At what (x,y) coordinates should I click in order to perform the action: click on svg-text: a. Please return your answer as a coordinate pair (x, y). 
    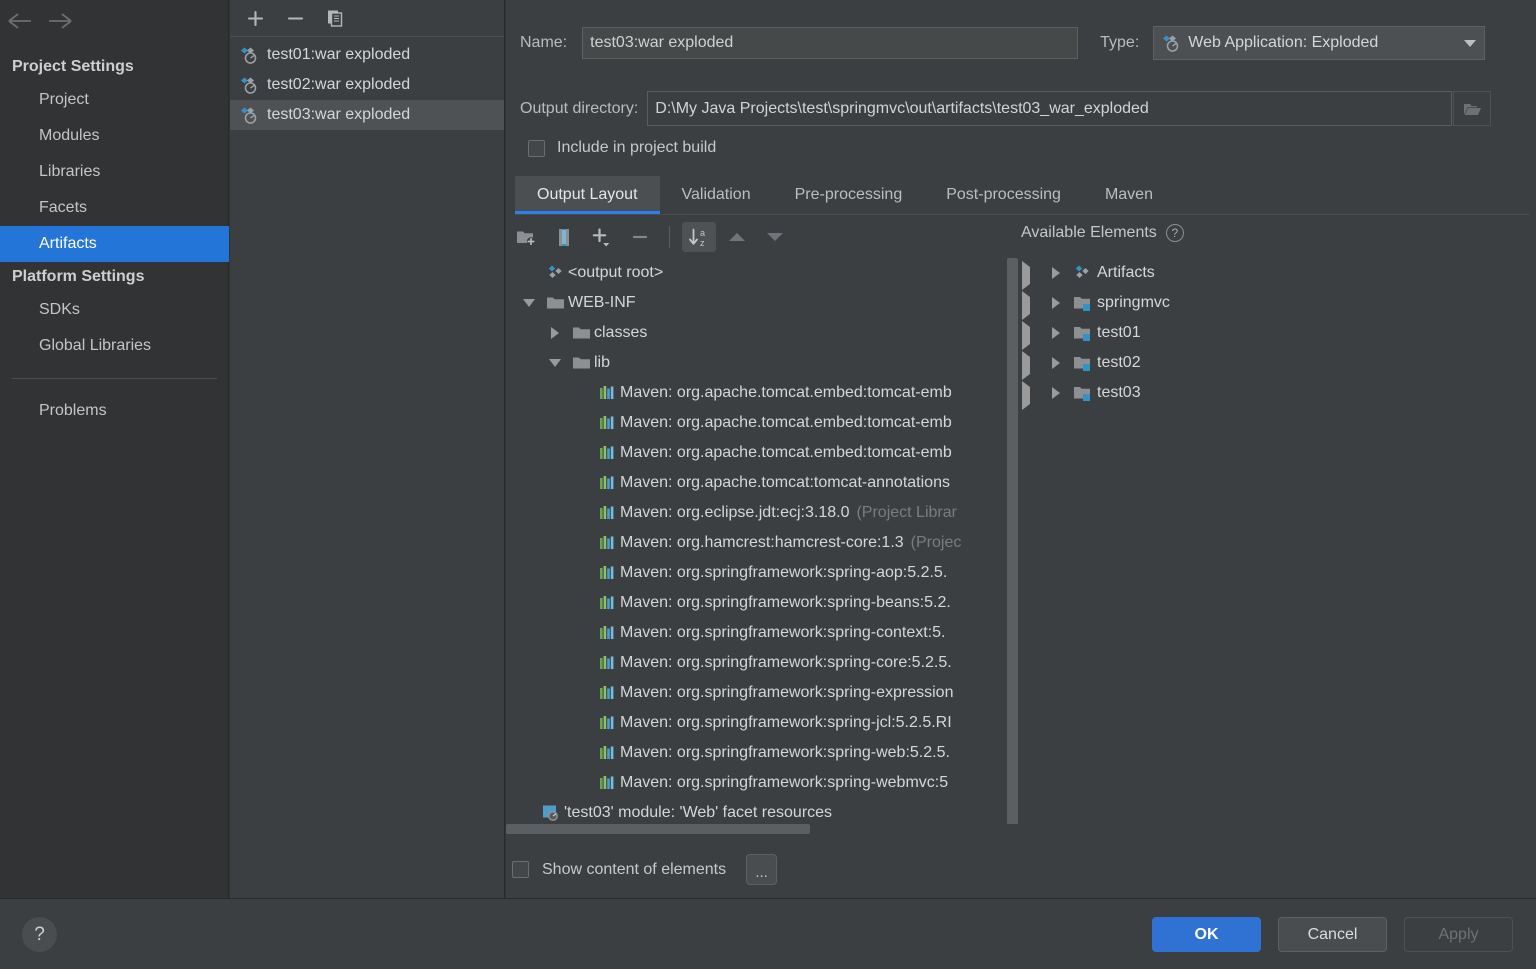
    Looking at the image, I should click on (702, 233).